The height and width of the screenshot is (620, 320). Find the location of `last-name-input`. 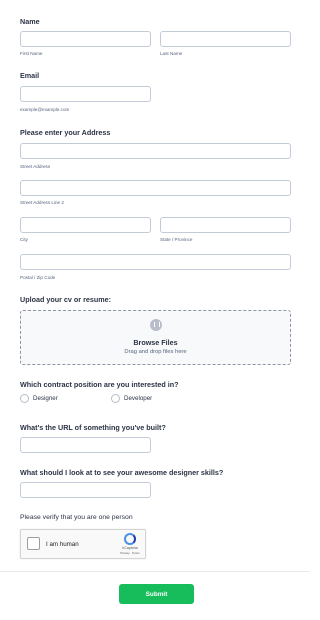

last-name-input is located at coordinates (225, 39).